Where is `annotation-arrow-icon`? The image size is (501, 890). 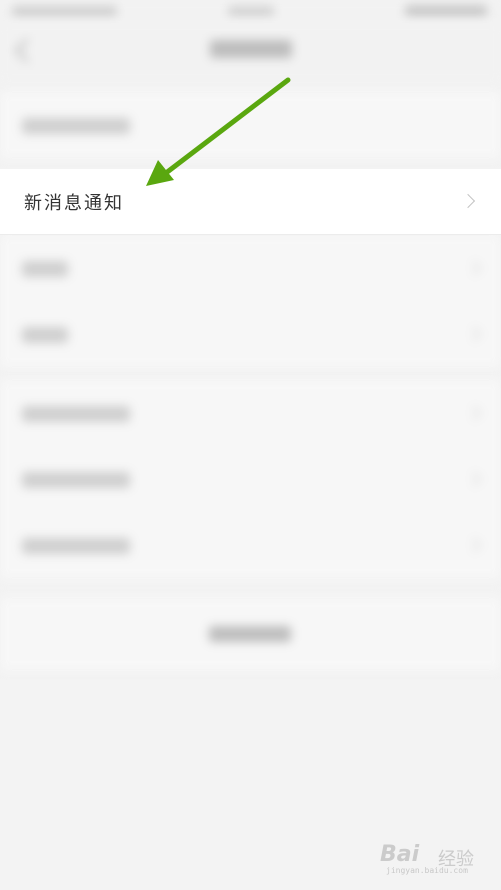
annotation-arrow-icon is located at coordinates (218, 131).